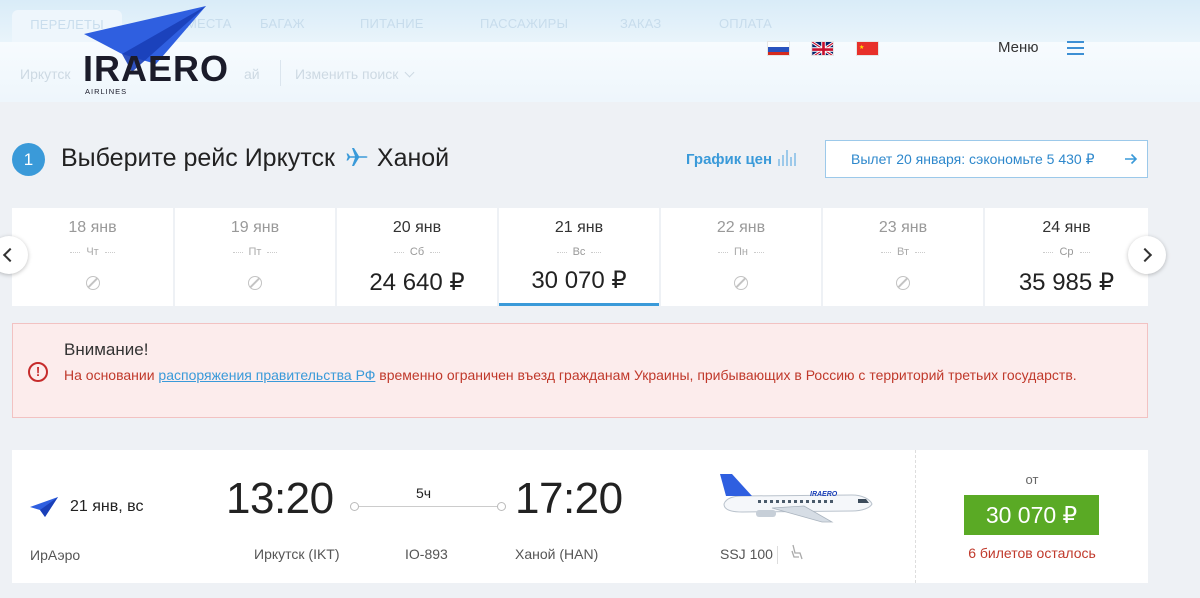 The height and width of the screenshot is (598, 1200). I want to click on tab-meals: ПИТАНИЕ, so click(392, 23).